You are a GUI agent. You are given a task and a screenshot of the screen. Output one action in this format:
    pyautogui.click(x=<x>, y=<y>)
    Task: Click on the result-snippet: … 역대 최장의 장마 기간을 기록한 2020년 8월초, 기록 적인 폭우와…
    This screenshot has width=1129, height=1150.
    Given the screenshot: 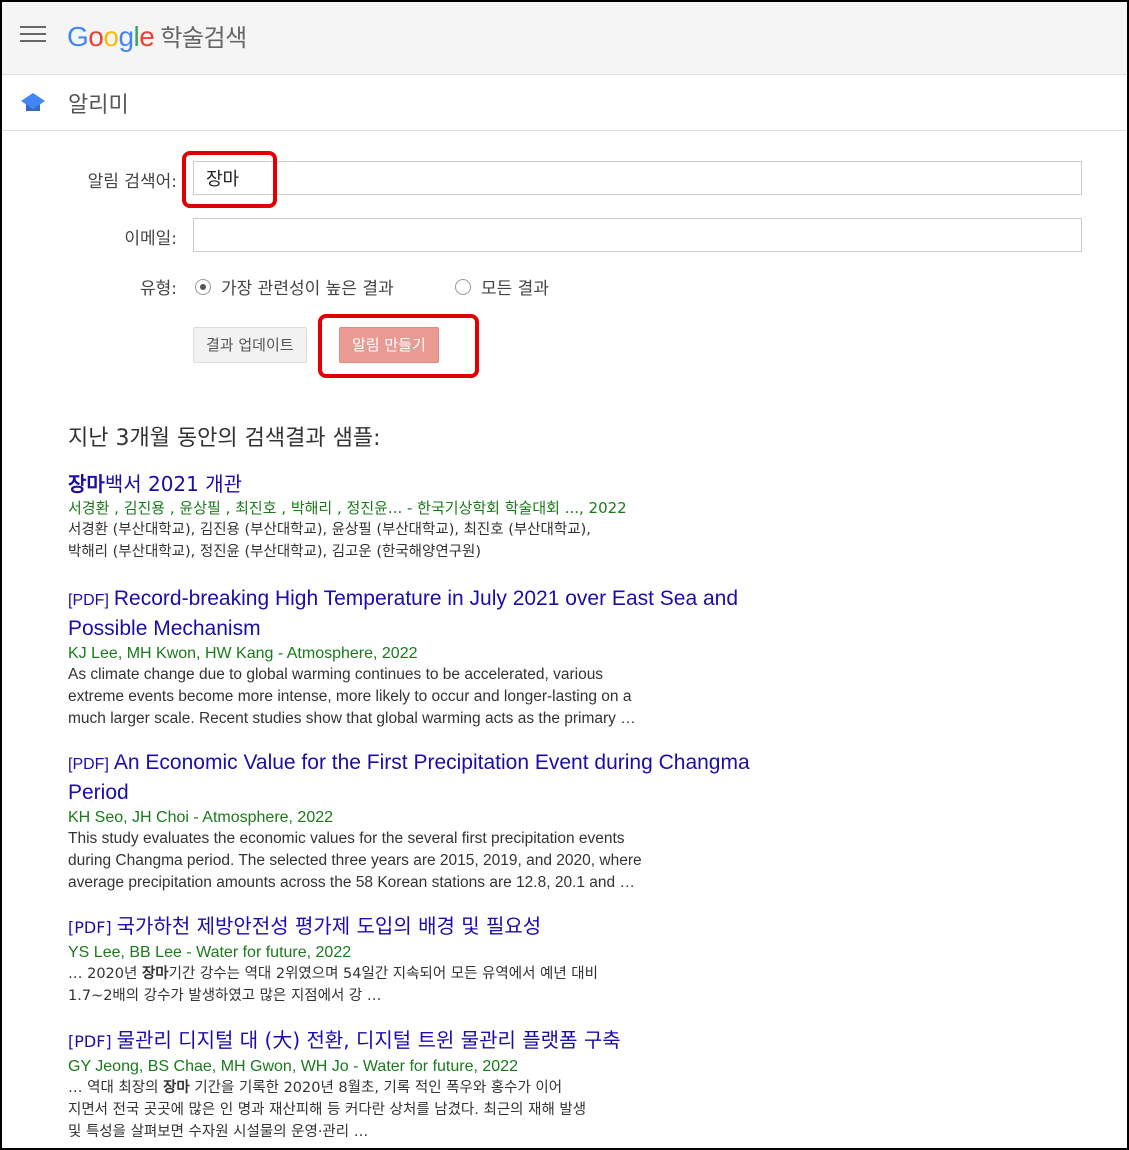 What is the action you would take?
    pyautogui.click(x=327, y=1110)
    